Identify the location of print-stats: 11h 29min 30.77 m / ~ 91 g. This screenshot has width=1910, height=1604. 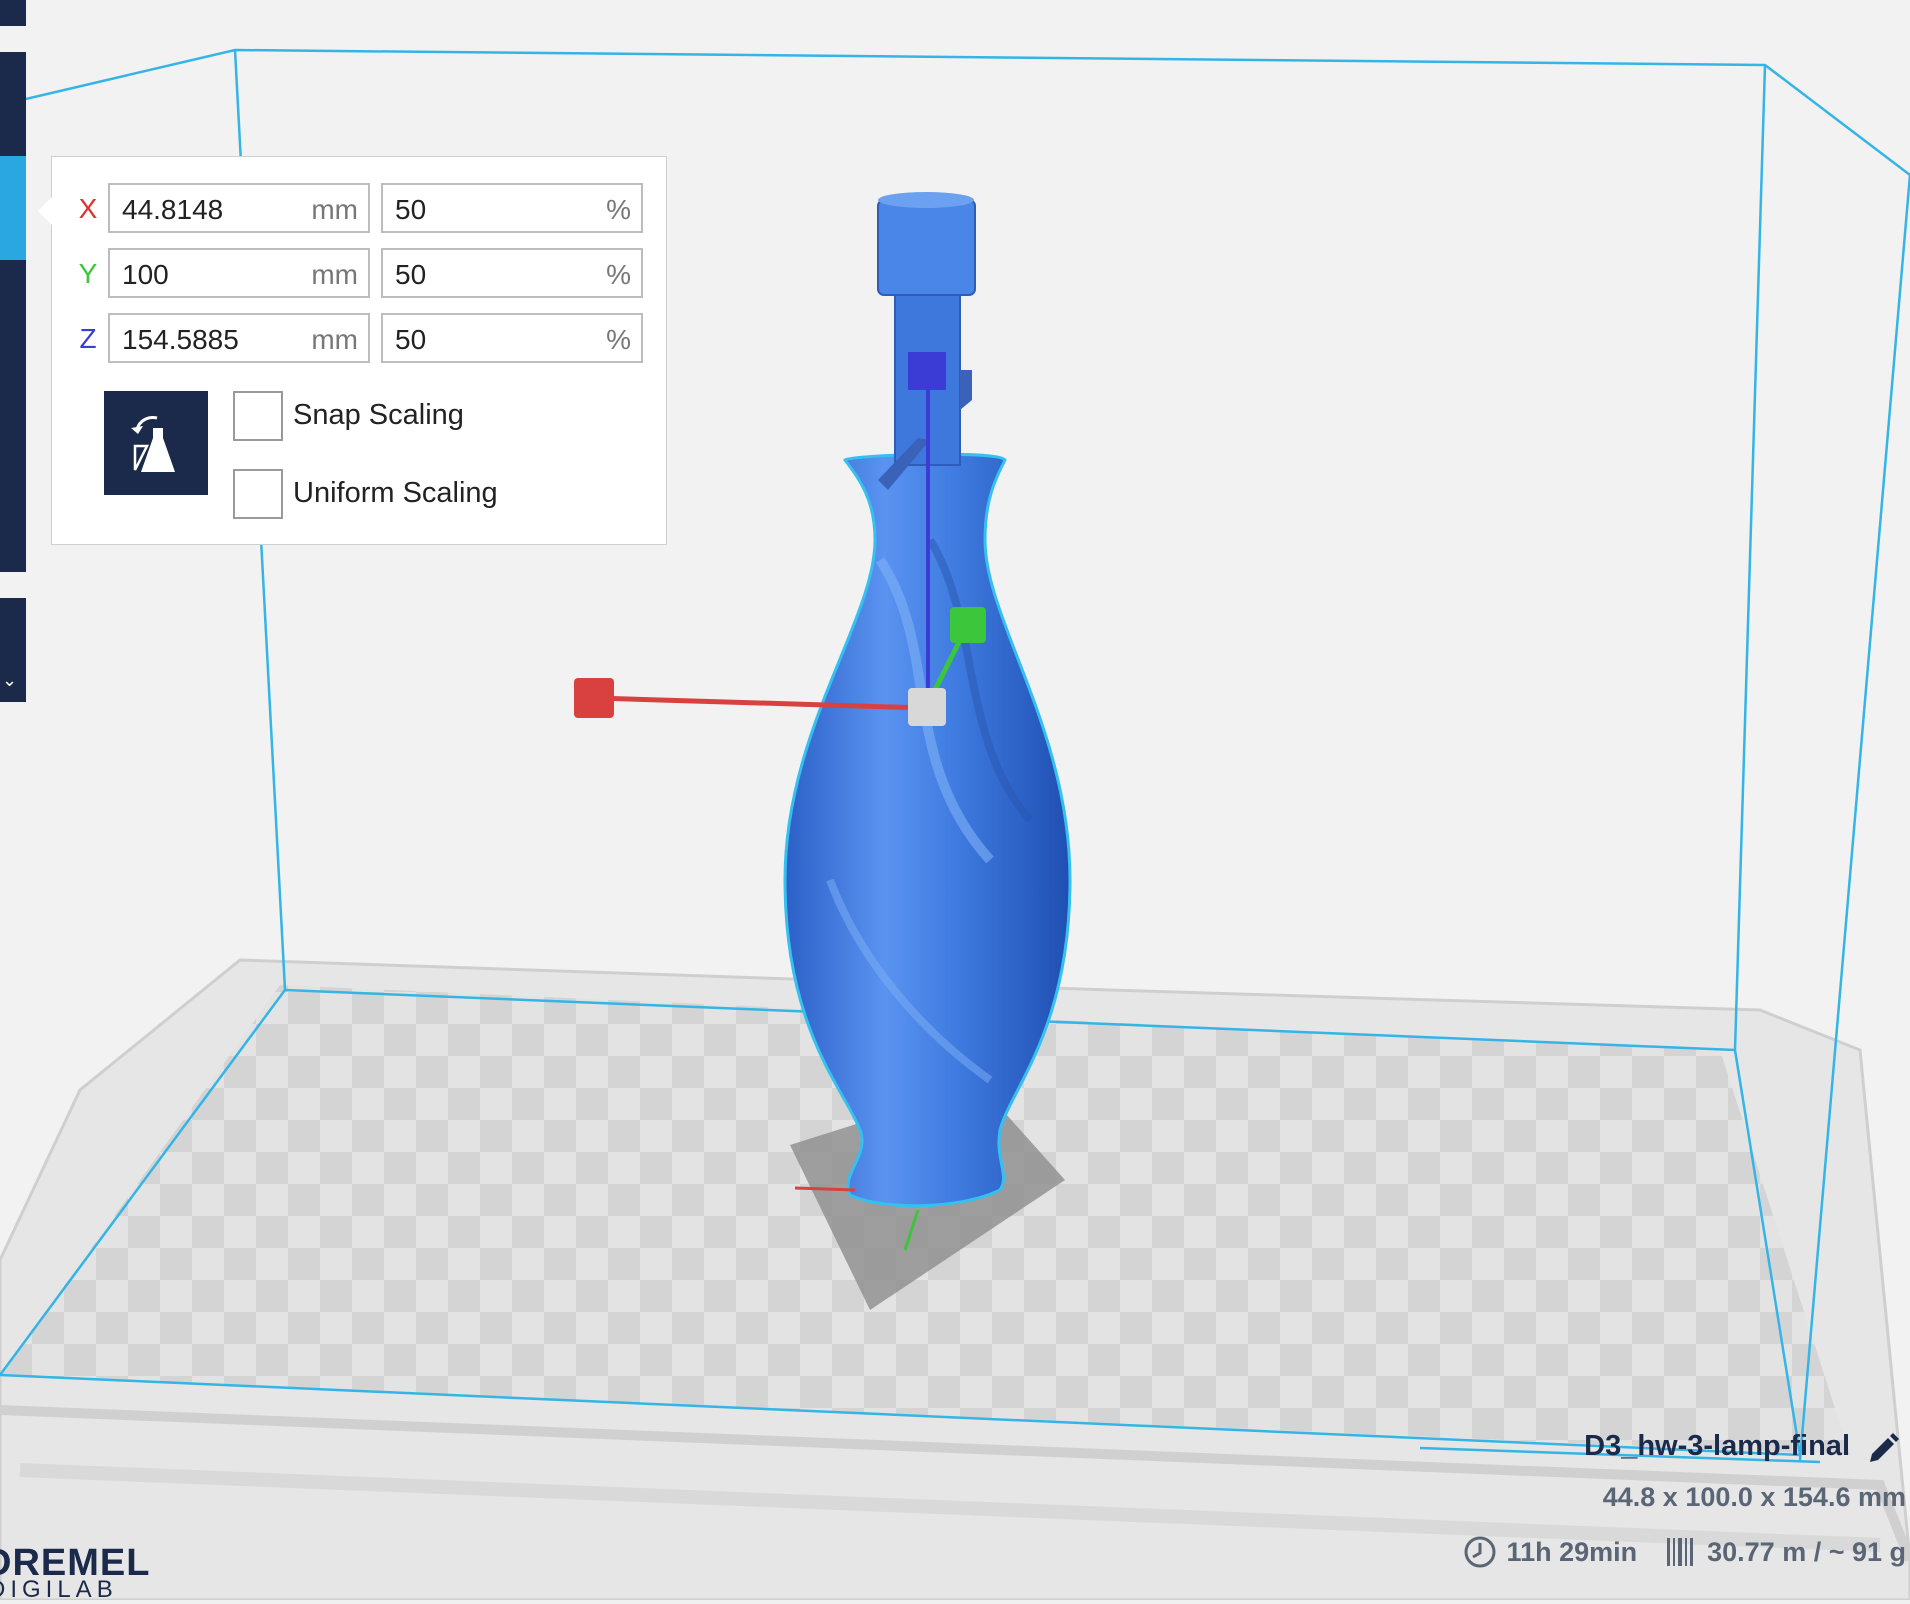
(1684, 1552).